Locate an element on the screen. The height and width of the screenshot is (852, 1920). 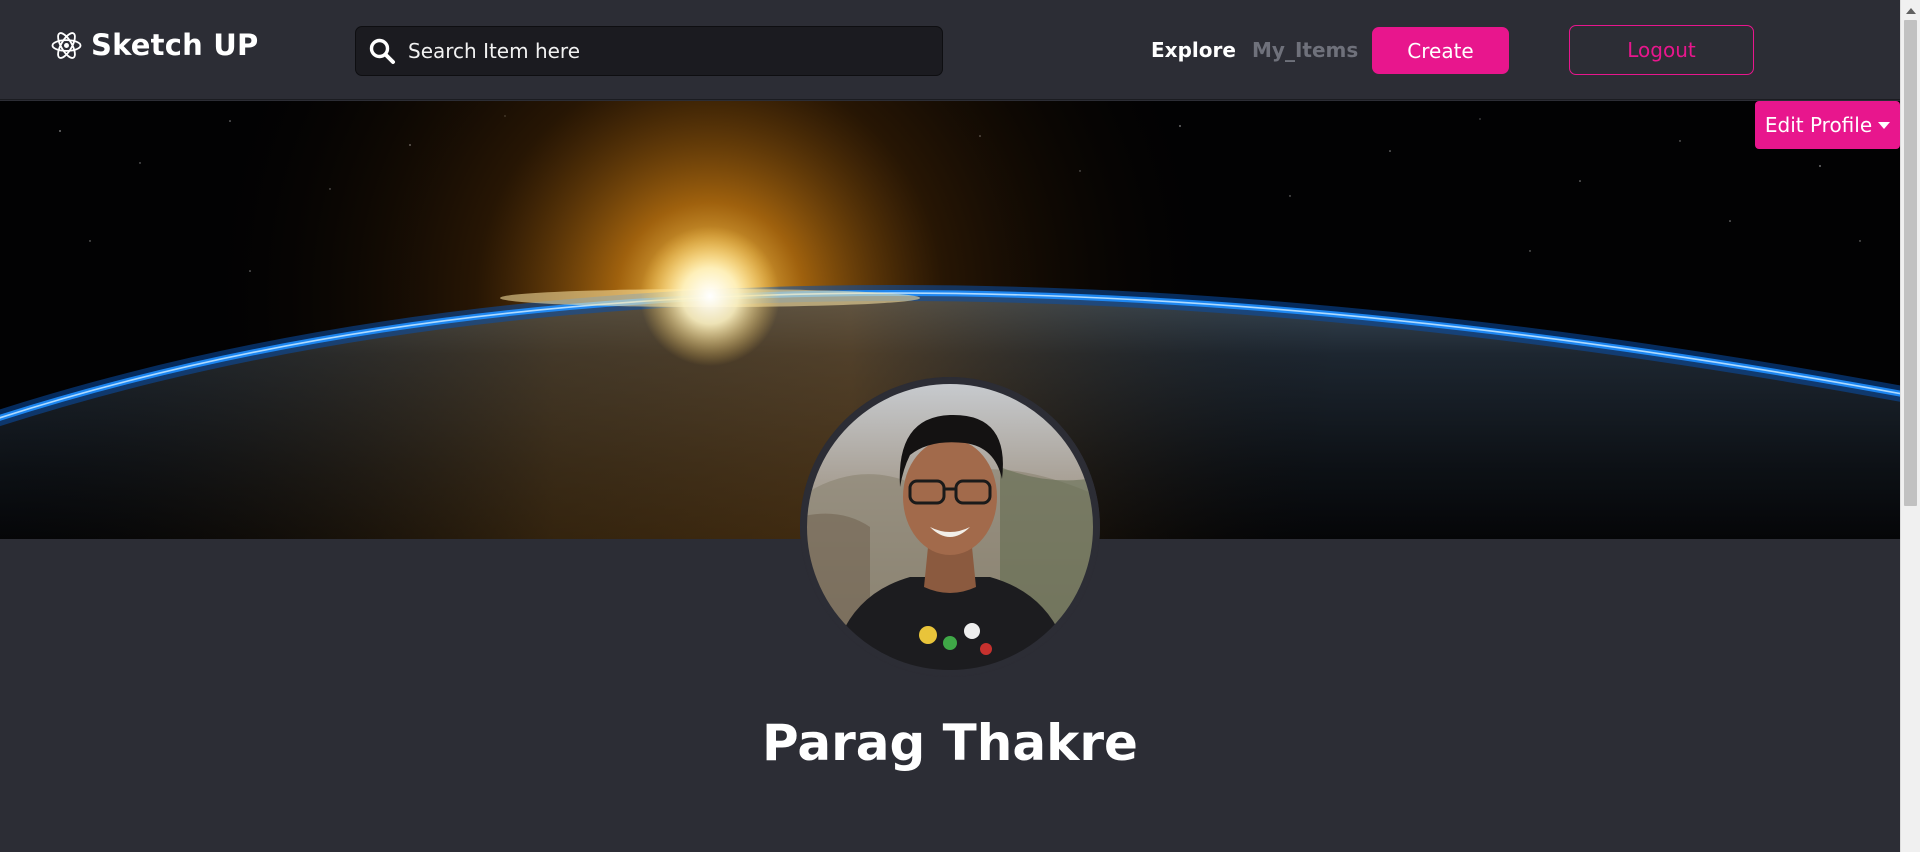
search-input is located at coordinates (674, 51).